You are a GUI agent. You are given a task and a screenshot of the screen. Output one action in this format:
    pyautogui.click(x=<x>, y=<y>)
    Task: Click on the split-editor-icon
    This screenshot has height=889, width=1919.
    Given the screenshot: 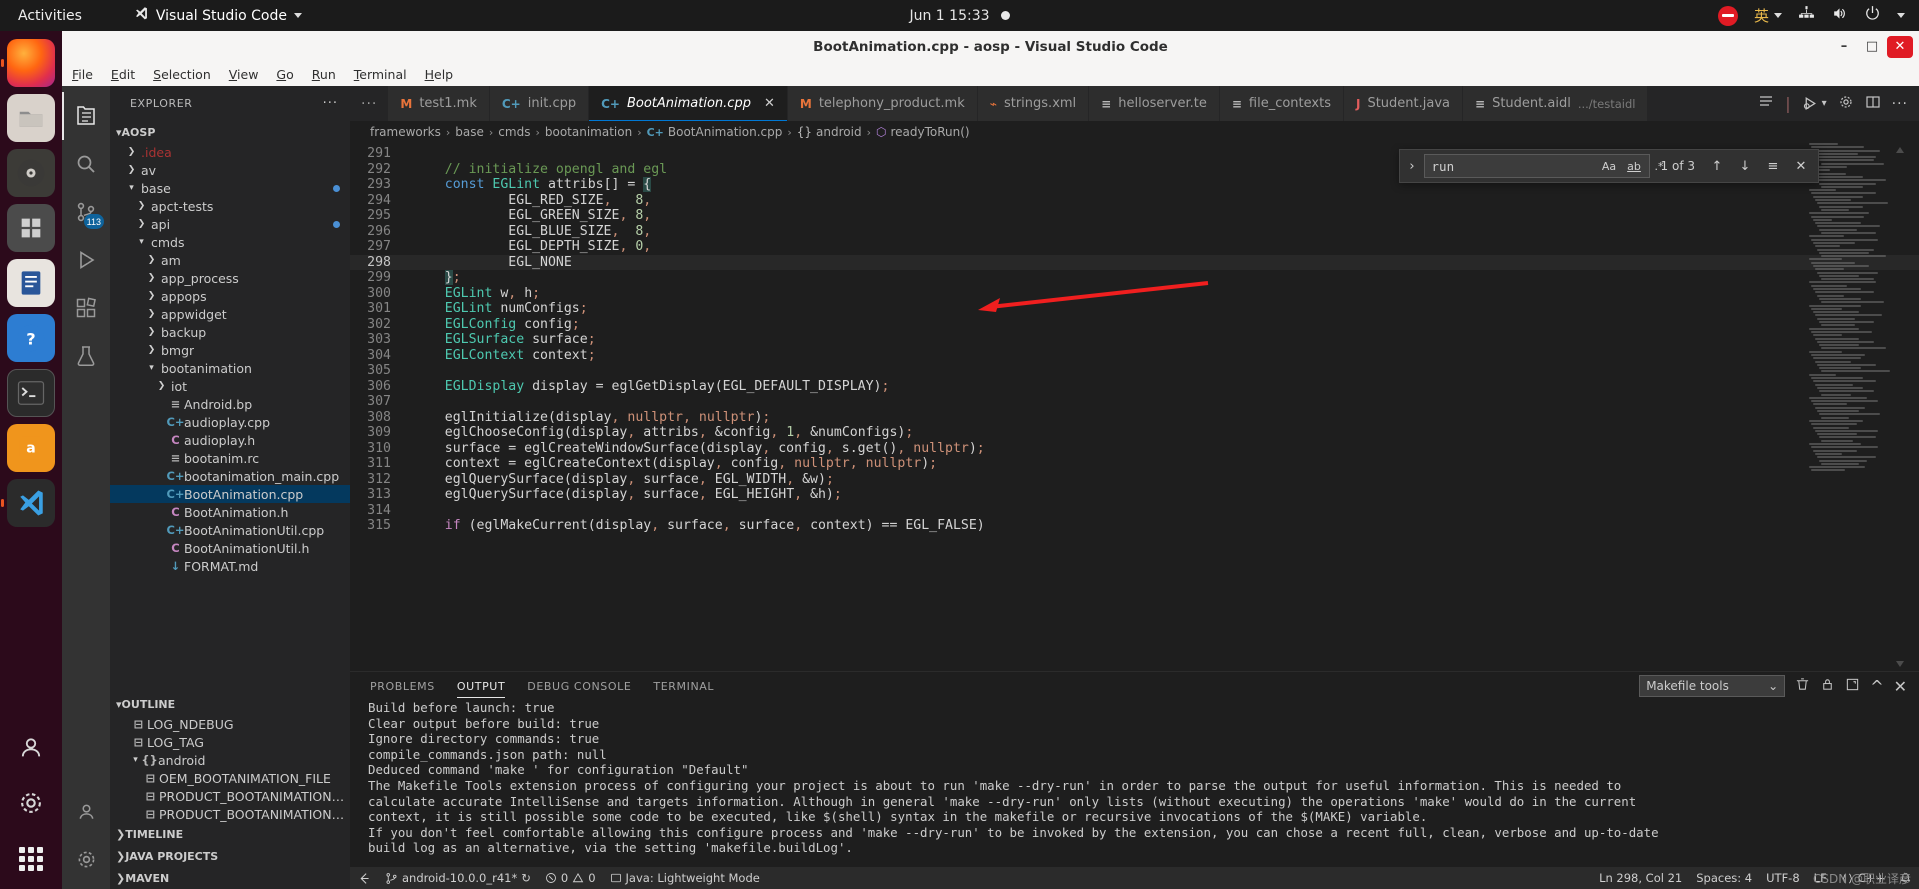 What is the action you would take?
    pyautogui.click(x=1766, y=104)
    